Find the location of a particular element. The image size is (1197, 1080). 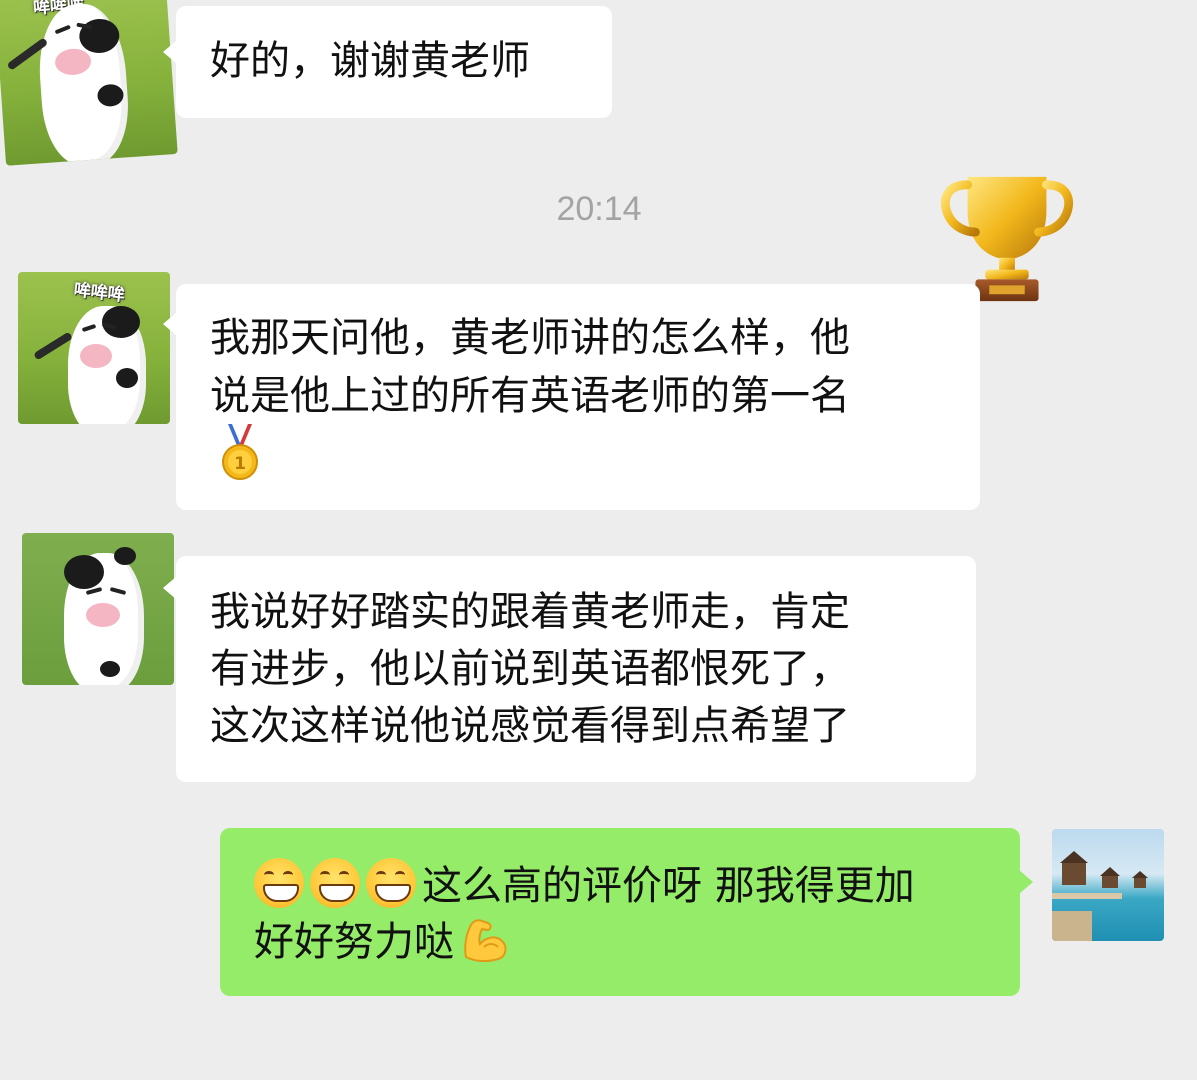

timestamp-next is located at coordinates (599, 1073).